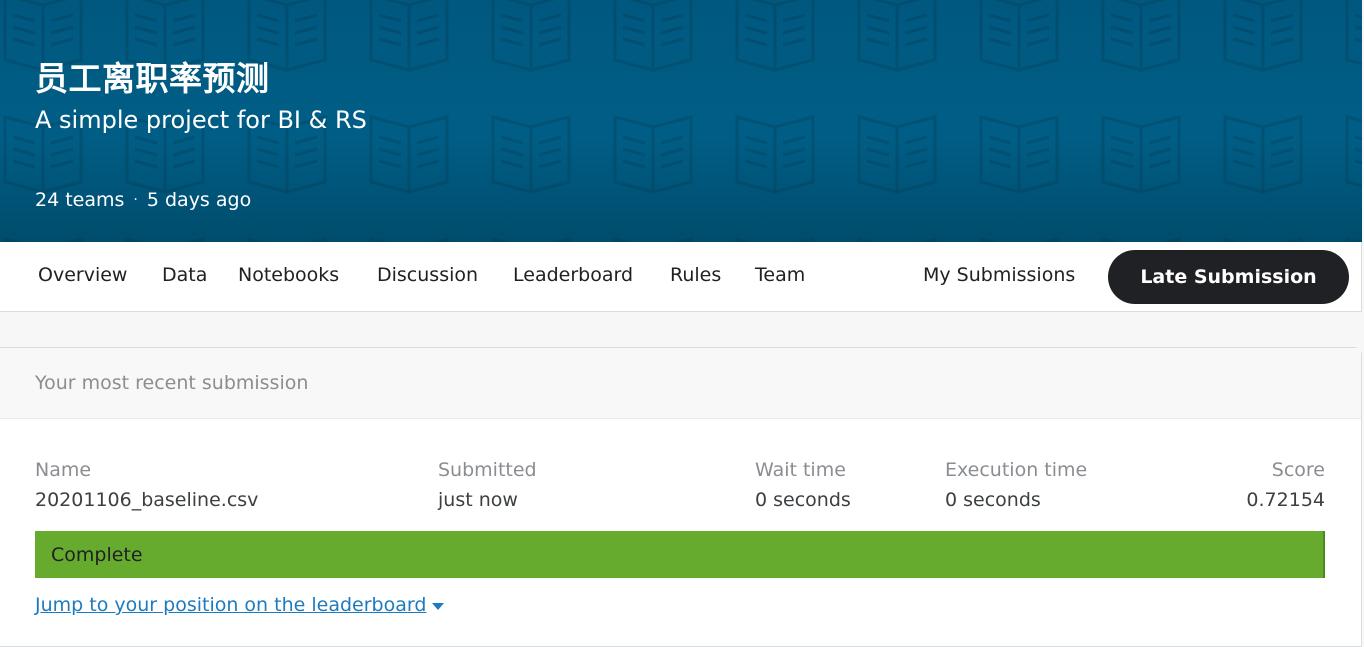  What do you see at coordinates (487, 470) in the screenshot?
I see `submitted-label: Submitted` at bounding box center [487, 470].